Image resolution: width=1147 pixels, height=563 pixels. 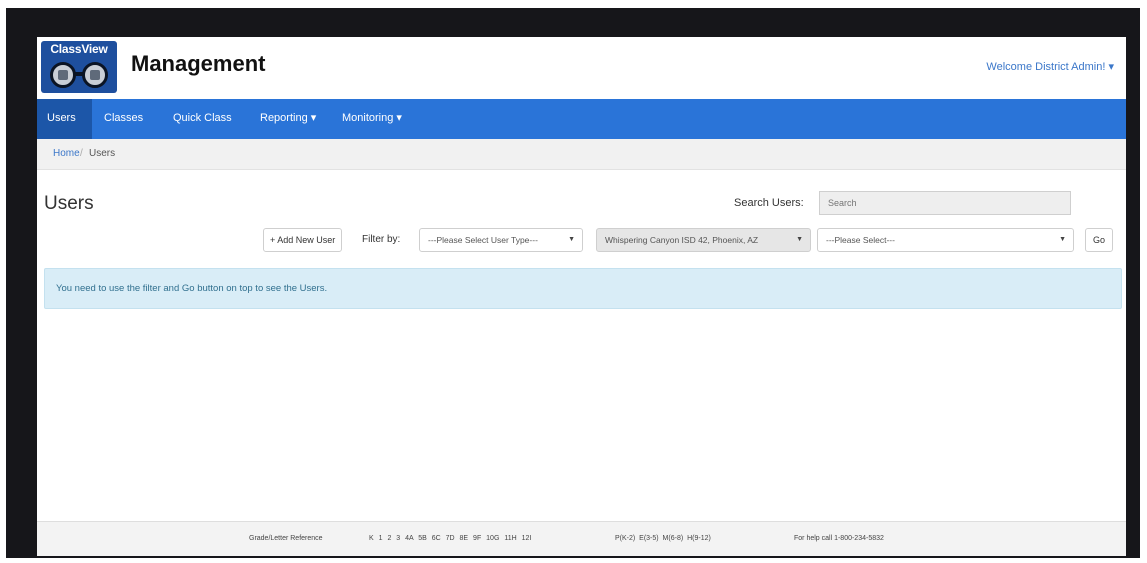 What do you see at coordinates (102, 153) in the screenshot?
I see `breadcrumb-current: Users` at bounding box center [102, 153].